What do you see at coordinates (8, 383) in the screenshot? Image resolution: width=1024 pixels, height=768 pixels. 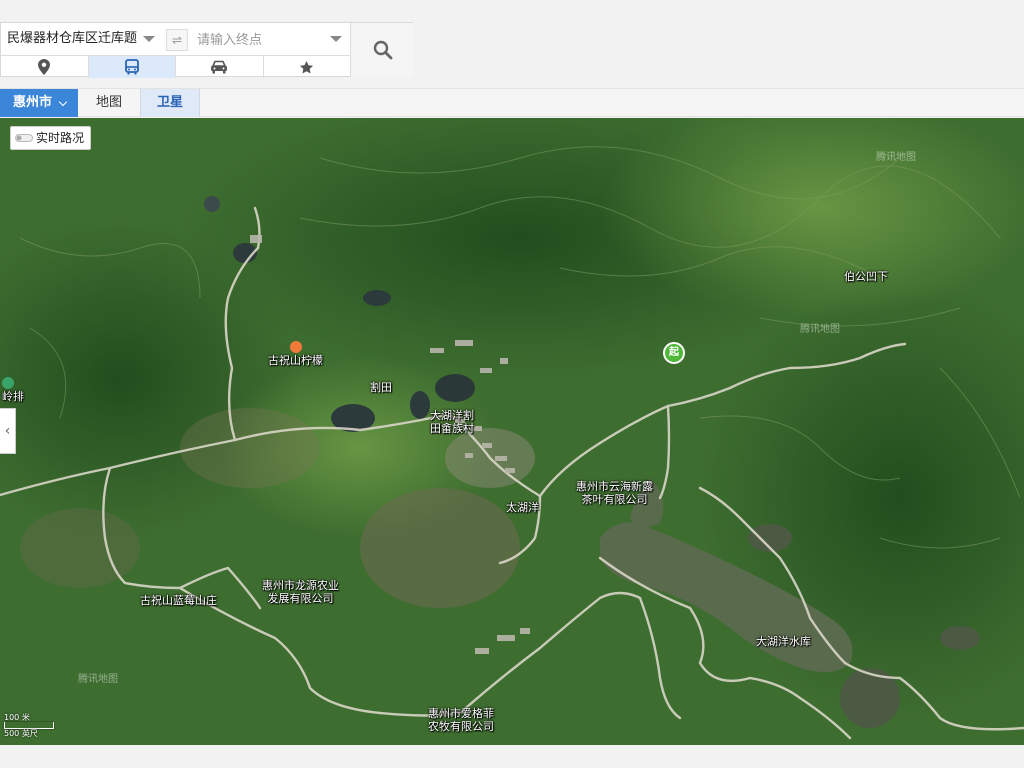 I see `poi-green-icon` at bounding box center [8, 383].